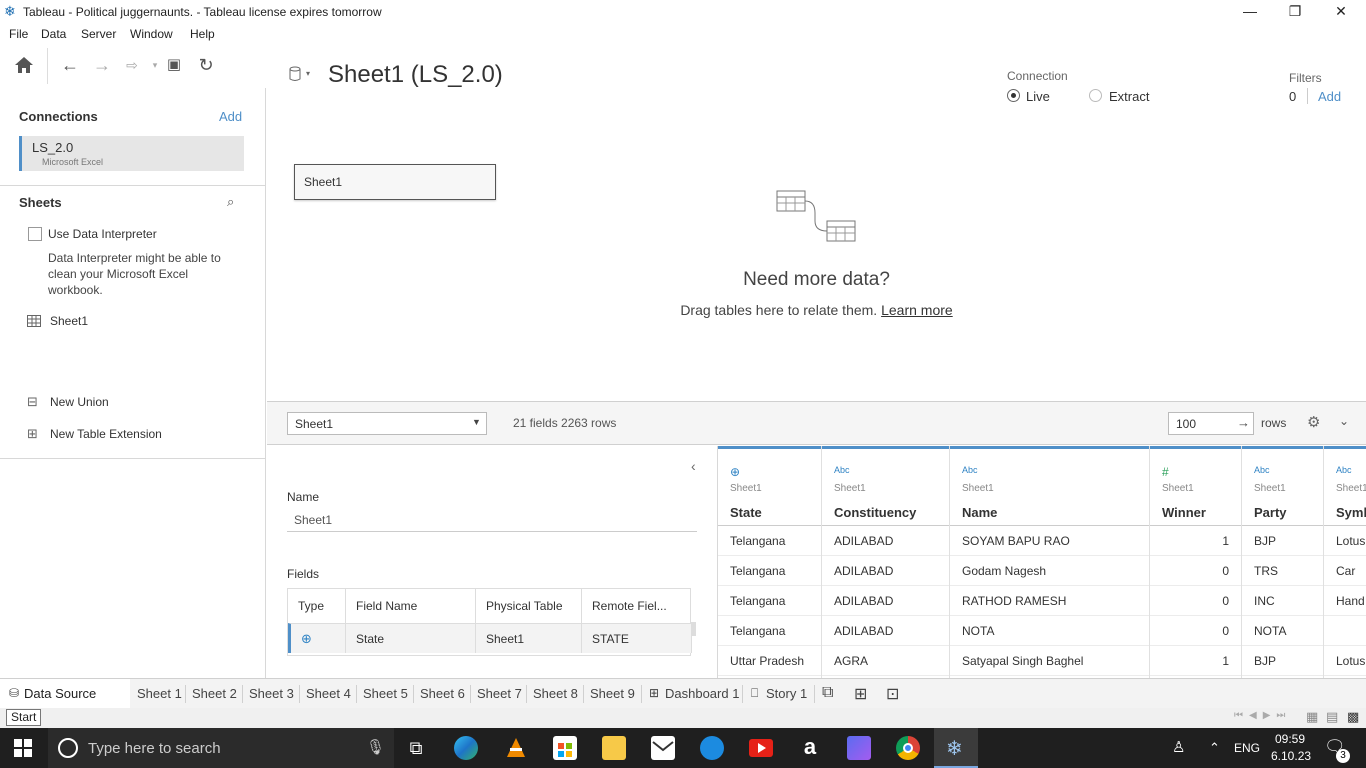 The height and width of the screenshot is (768, 1366). What do you see at coordinates (1345, 541) in the screenshot?
I see `grid-cell: Lotus` at bounding box center [1345, 541].